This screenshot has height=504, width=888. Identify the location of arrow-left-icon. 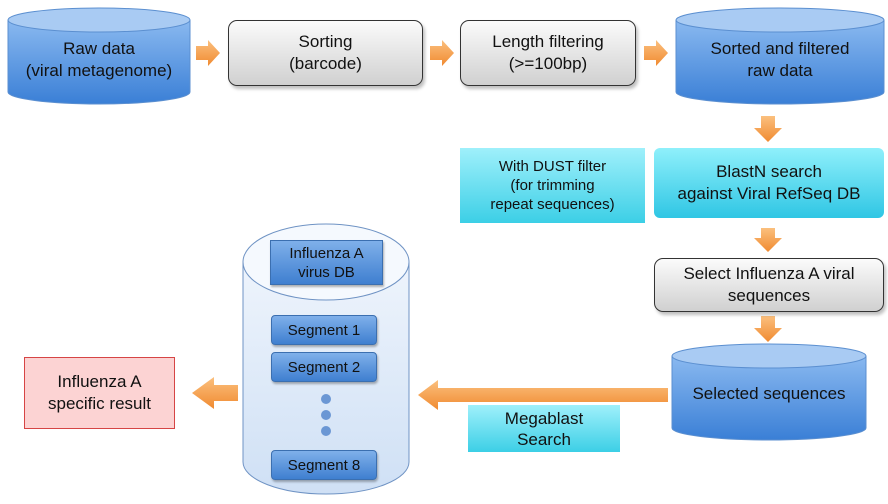
(215, 393).